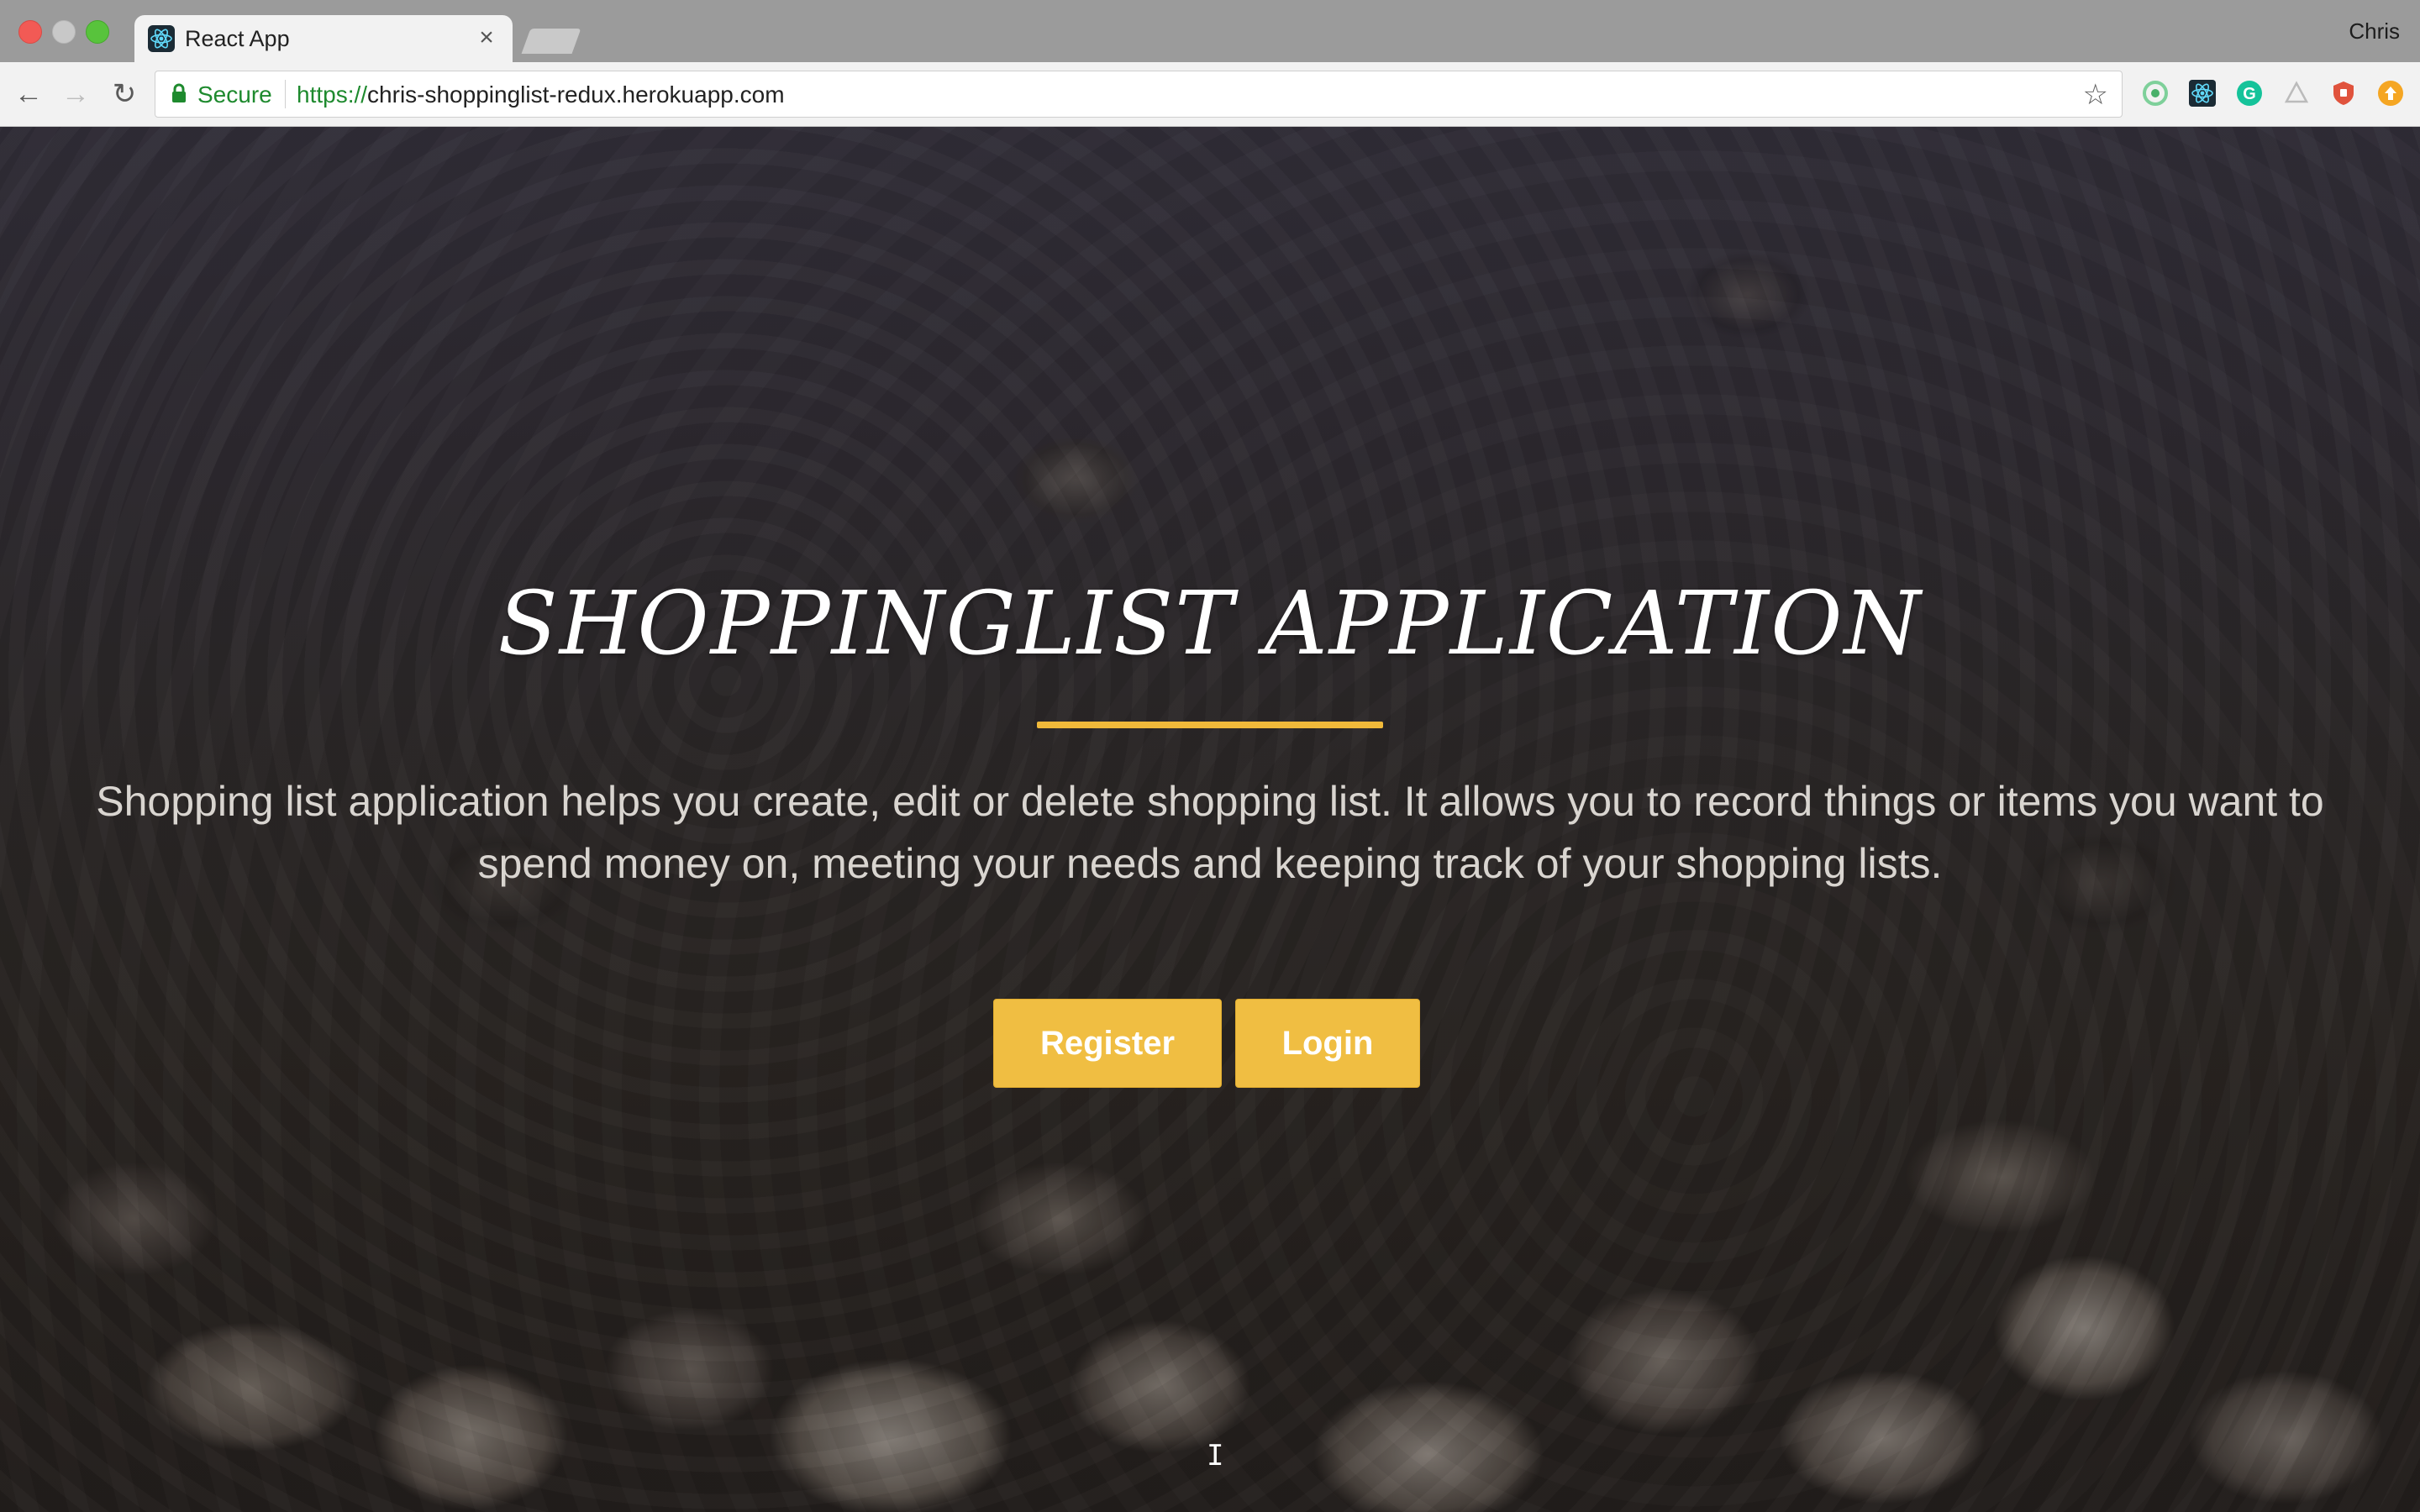  Describe the element at coordinates (1210, 623) in the screenshot. I see `page-title: SHOPPINGLIST APPLICATION` at that location.